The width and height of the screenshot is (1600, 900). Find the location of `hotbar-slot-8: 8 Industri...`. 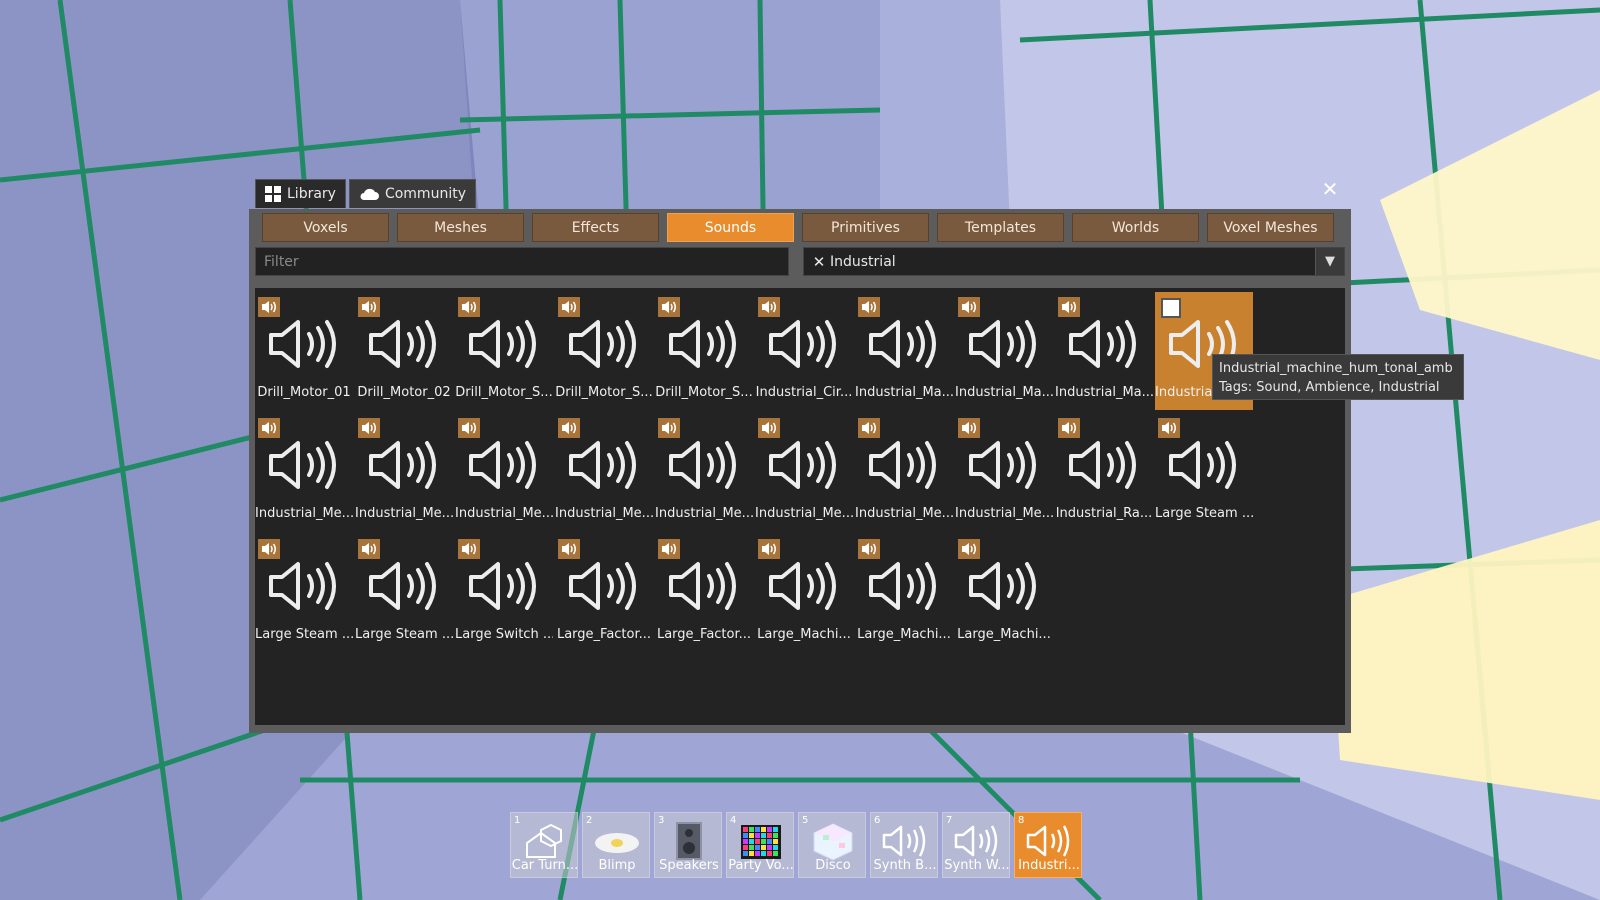

hotbar-slot-8: 8 Industri... is located at coordinates (1048, 845).